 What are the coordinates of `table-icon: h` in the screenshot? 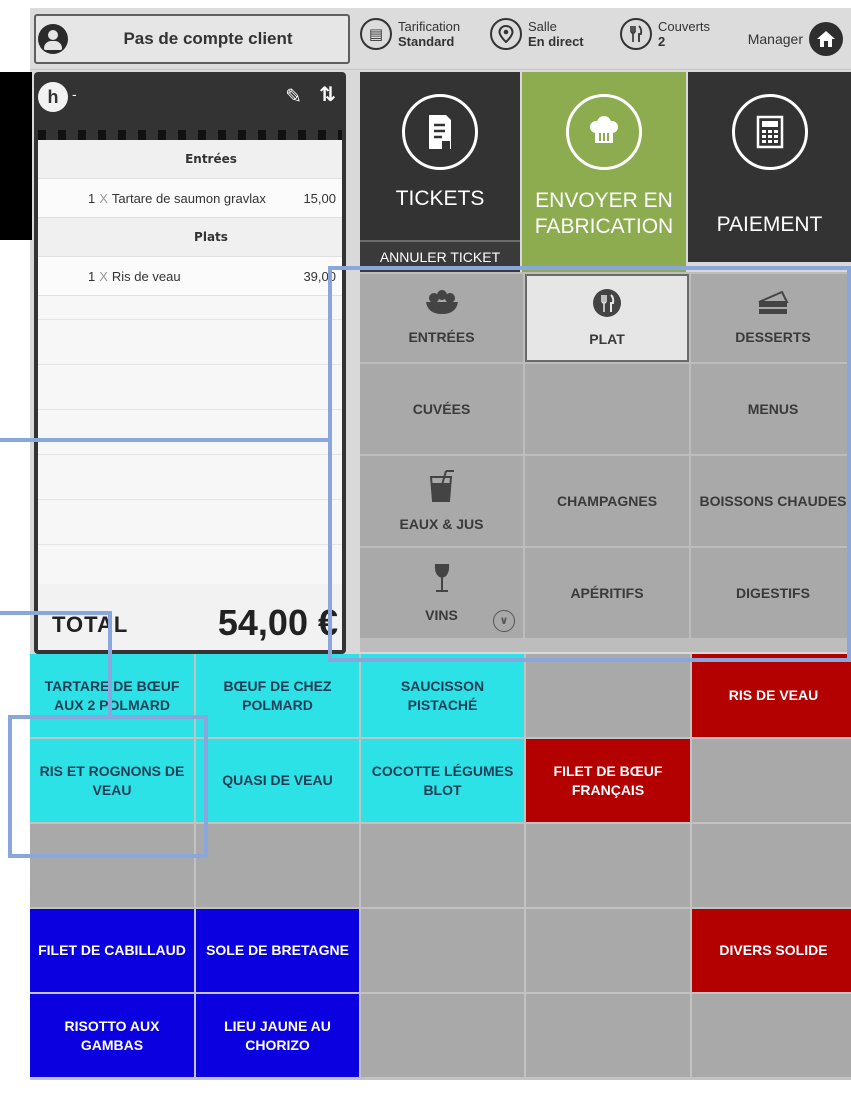 It's located at (53, 97).